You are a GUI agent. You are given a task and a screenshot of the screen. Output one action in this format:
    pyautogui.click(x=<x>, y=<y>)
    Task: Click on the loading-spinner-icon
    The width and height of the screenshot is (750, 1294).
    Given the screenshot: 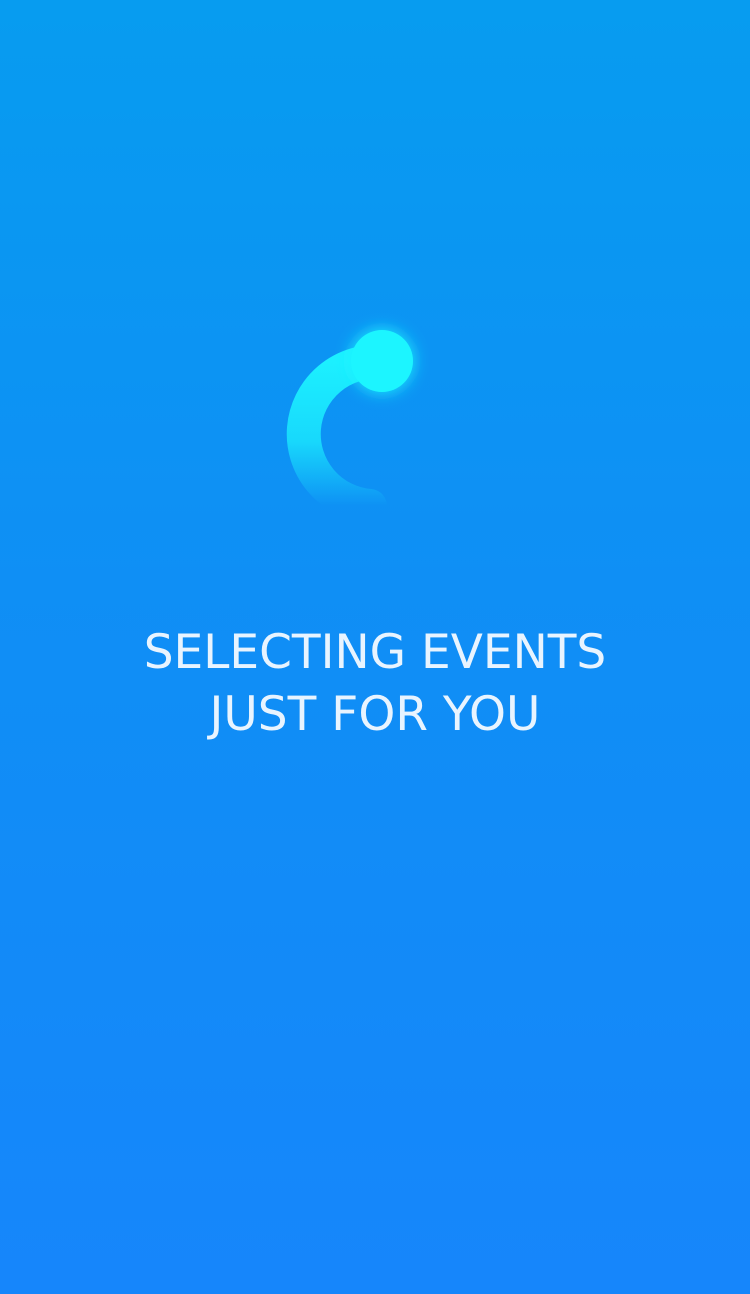 What is the action you would take?
    pyautogui.click(x=360, y=420)
    